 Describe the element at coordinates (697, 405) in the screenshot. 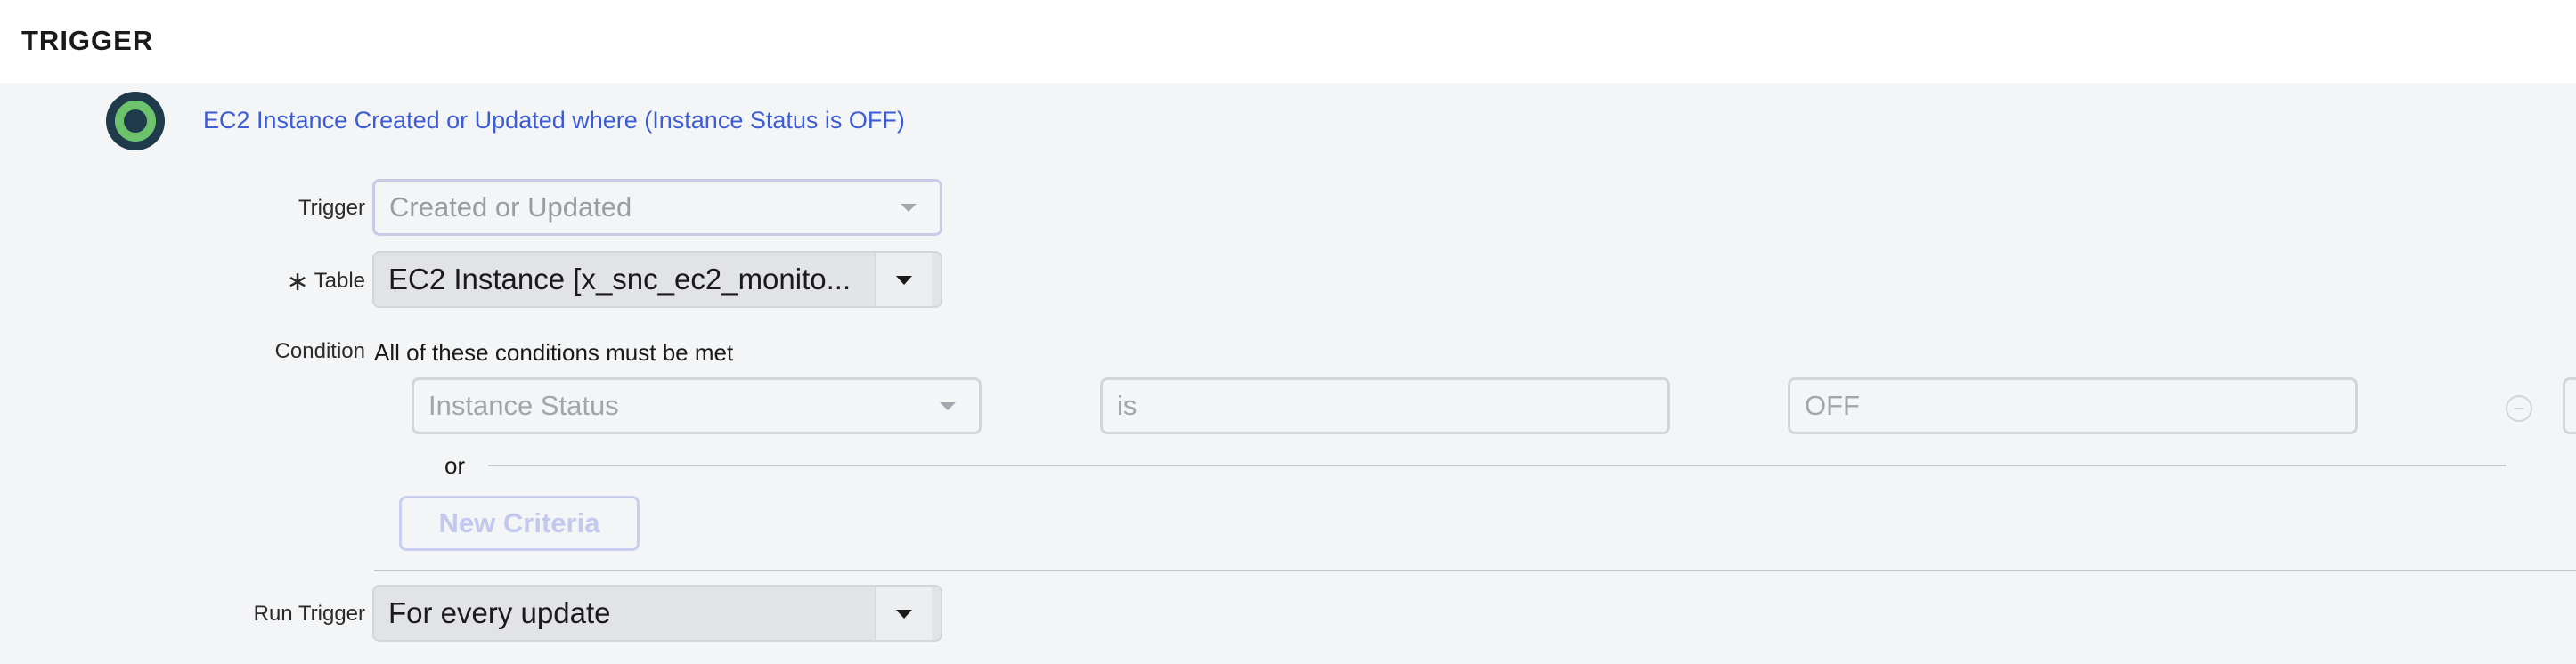

I see `condition-field-select: Instance Status` at that location.